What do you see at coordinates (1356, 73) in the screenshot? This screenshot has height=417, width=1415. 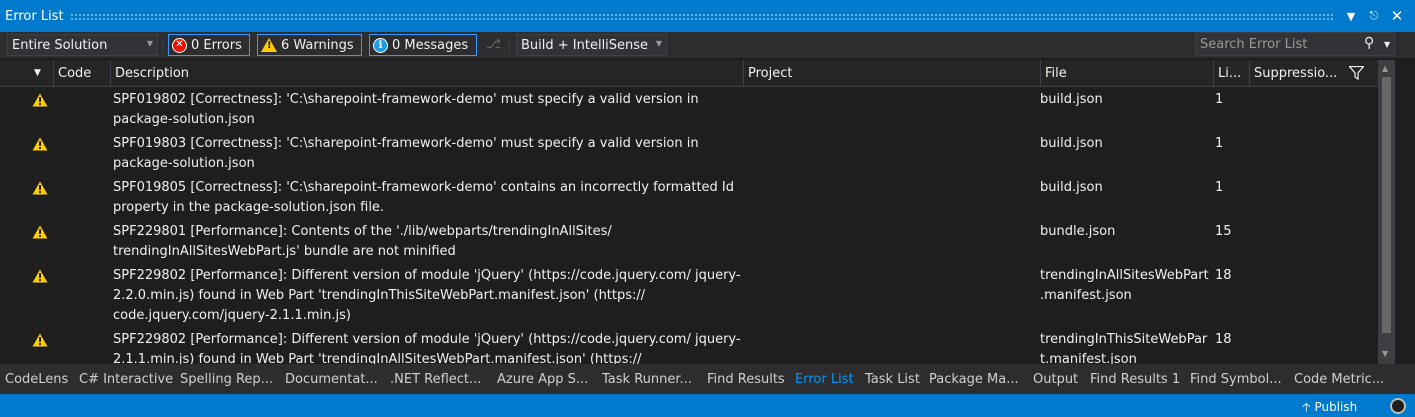 I see `column-filter-icon` at bounding box center [1356, 73].